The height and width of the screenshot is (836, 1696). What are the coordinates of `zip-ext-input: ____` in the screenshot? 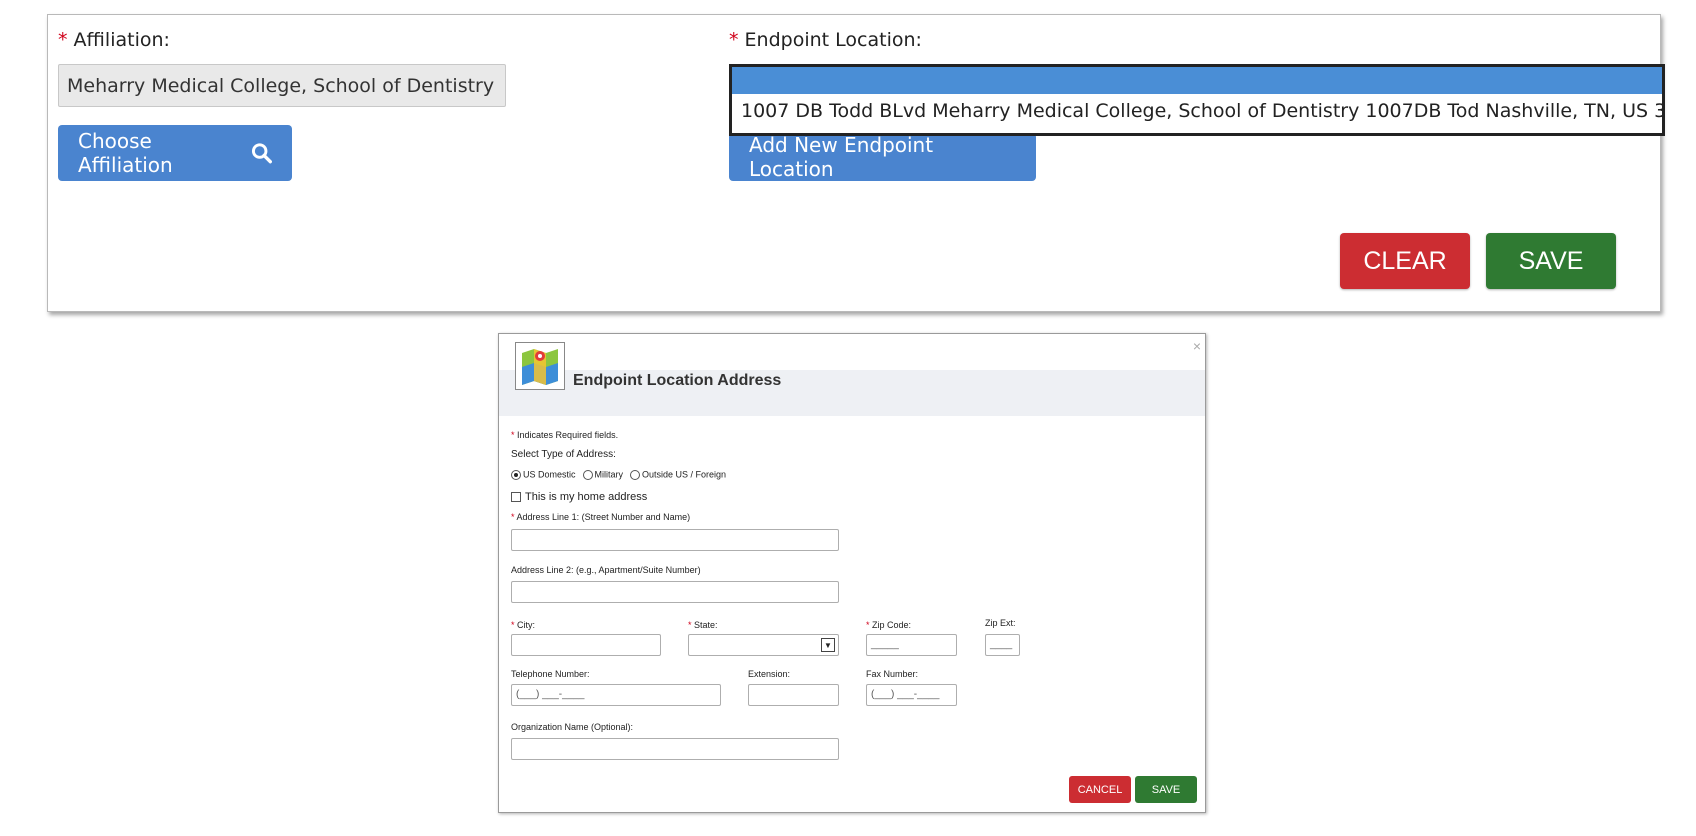 It's located at (1002, 645).